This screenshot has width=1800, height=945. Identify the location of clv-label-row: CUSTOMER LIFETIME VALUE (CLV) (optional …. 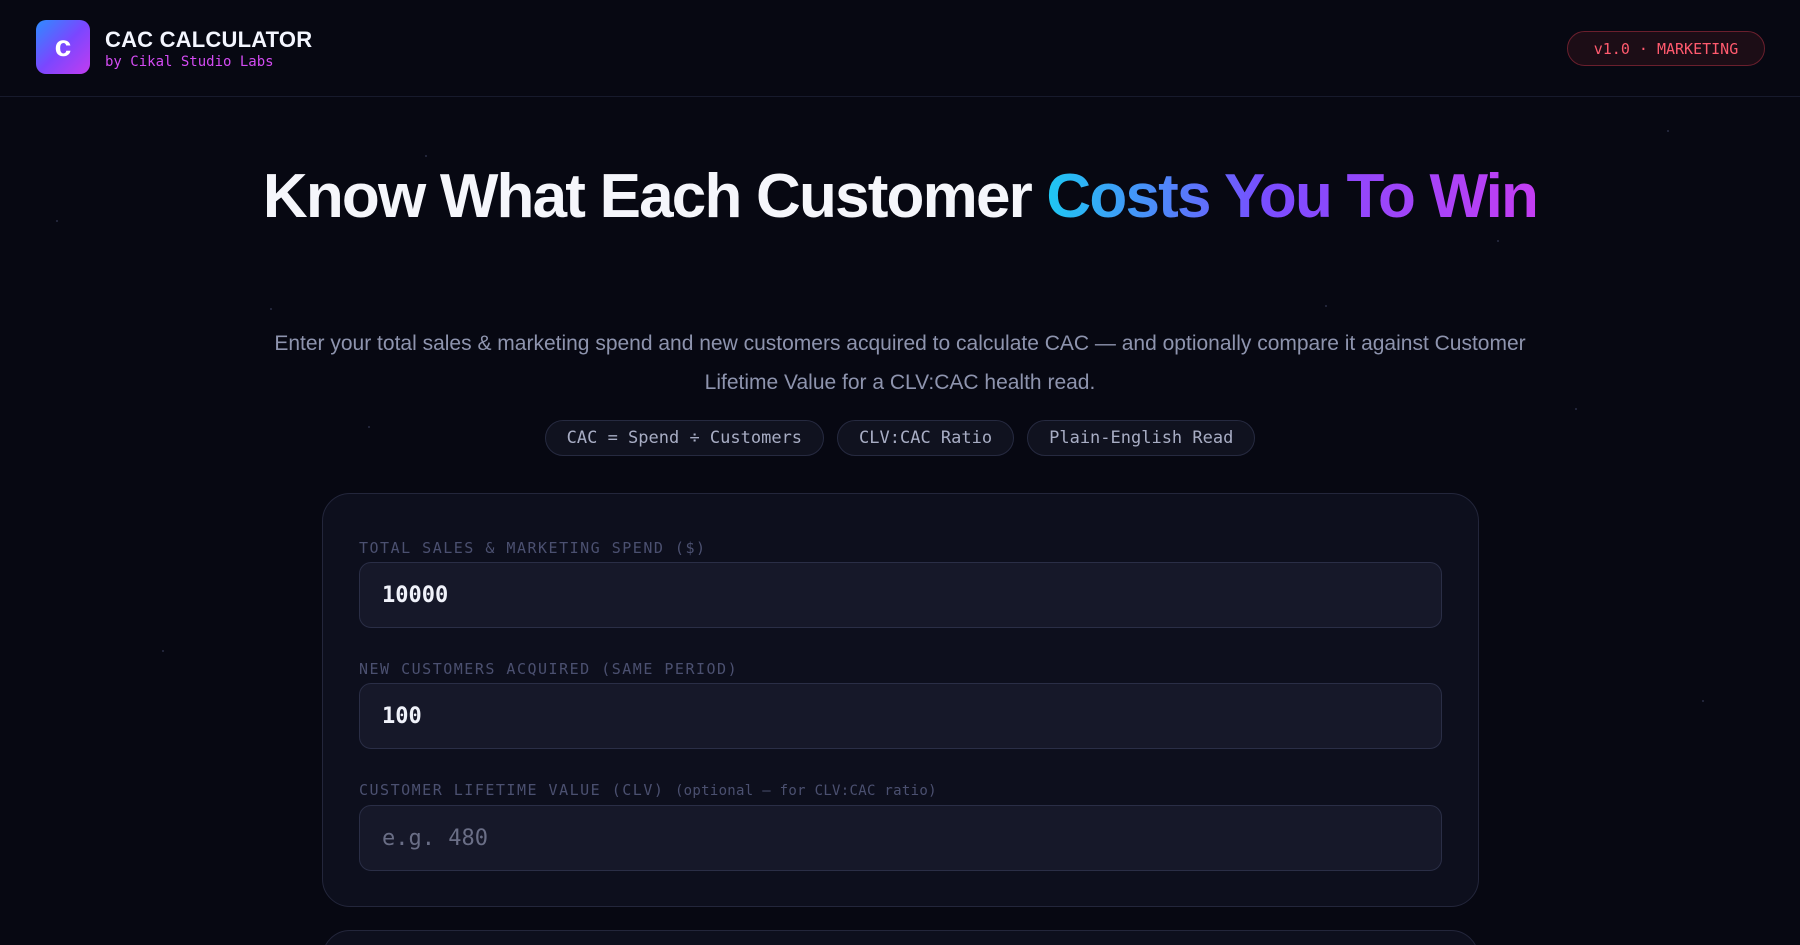
(648, 790).